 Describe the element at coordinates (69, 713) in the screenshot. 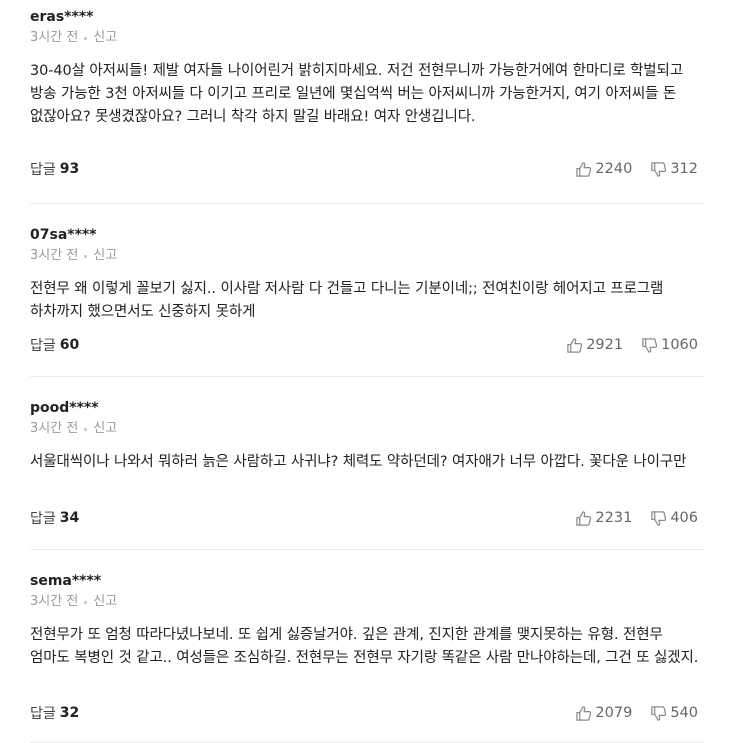

I see `reply-count: 32` at that location.